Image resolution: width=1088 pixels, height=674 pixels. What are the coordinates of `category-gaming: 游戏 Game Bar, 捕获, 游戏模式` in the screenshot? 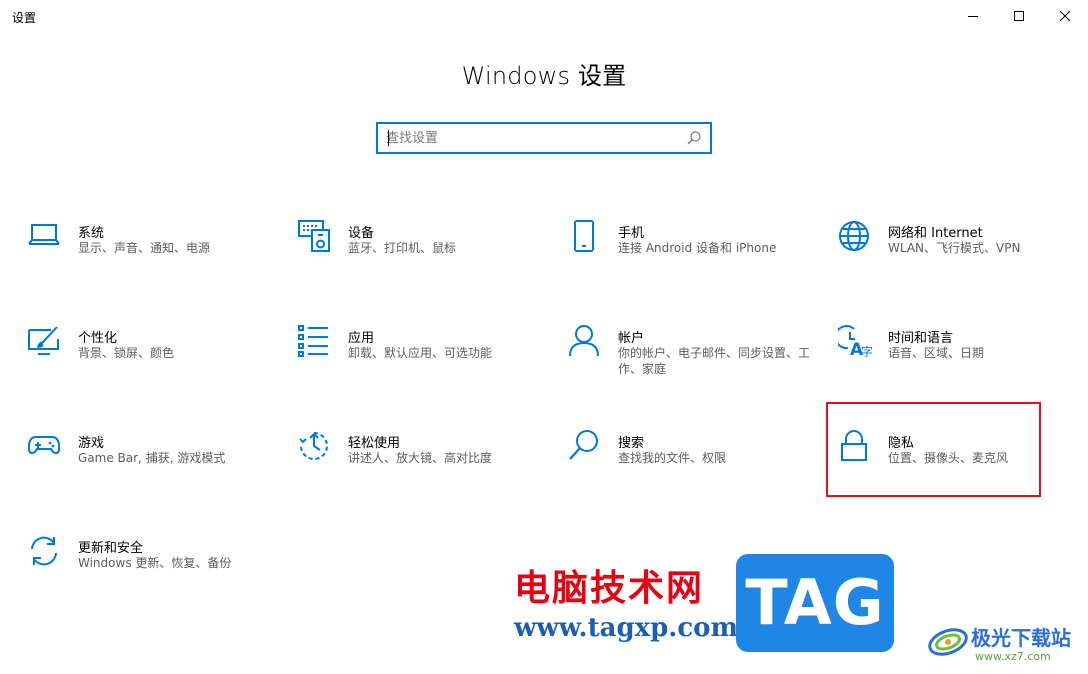 It's located at (153, 470).